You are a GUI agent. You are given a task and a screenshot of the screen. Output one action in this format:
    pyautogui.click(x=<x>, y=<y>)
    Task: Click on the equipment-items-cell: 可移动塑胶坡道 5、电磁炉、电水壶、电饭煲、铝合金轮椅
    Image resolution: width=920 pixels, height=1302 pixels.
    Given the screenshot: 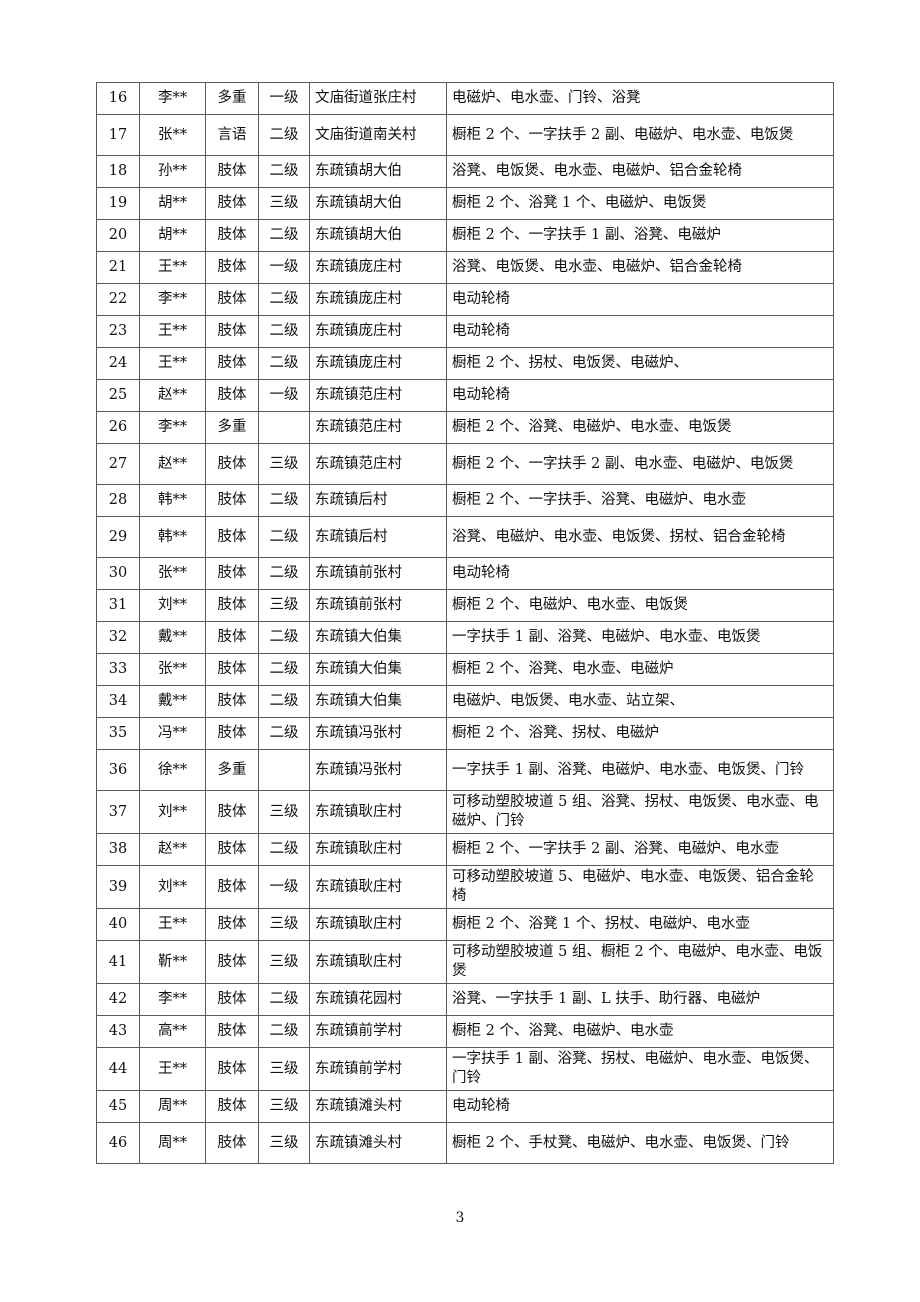 What is the action you would take?
    pyautogui.click(x=640, y=887)
    